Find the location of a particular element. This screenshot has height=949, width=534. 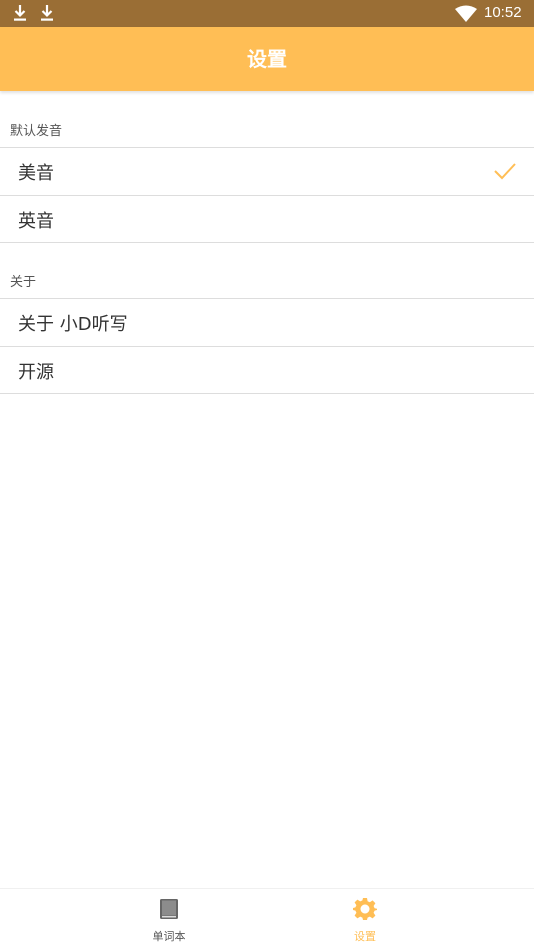

app-bar: 设置 is located at coordinates (267, 59).